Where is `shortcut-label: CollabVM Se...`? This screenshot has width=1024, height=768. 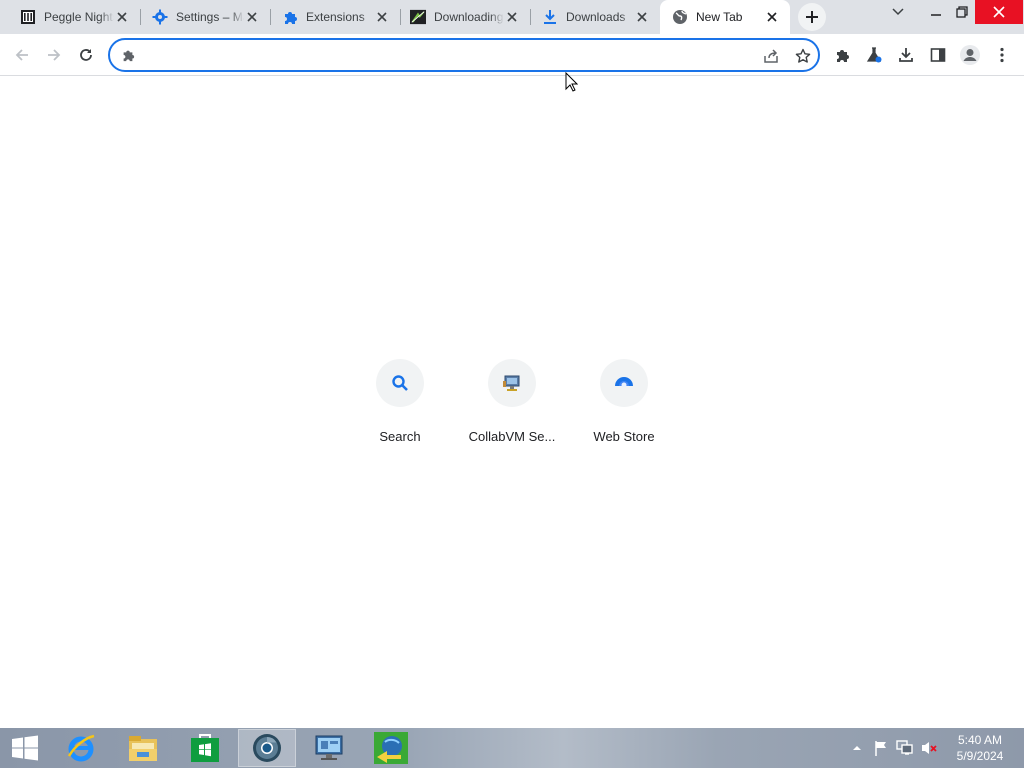 shortcut-label: CollabVM Se... is located at coordinates (512, 436).